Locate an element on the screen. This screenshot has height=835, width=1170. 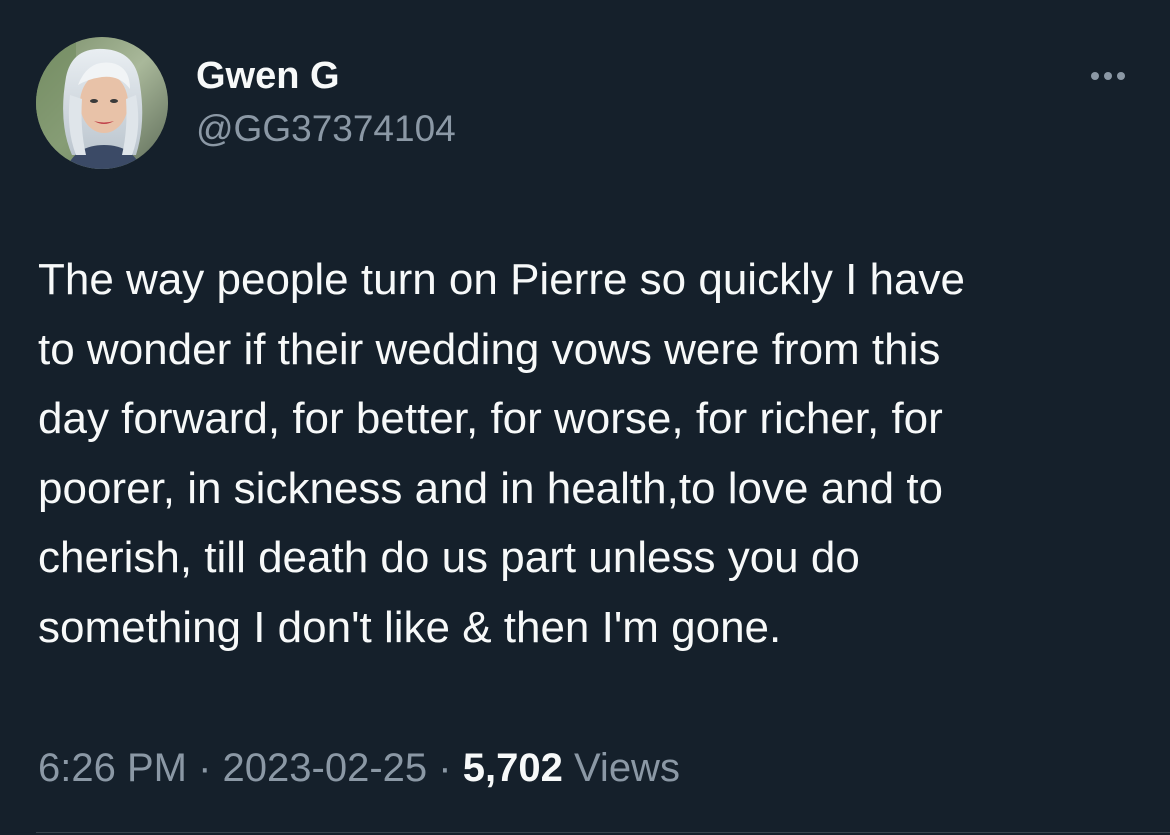
tweet-date: 2023-02-25 is located at coordinates (325, 768).